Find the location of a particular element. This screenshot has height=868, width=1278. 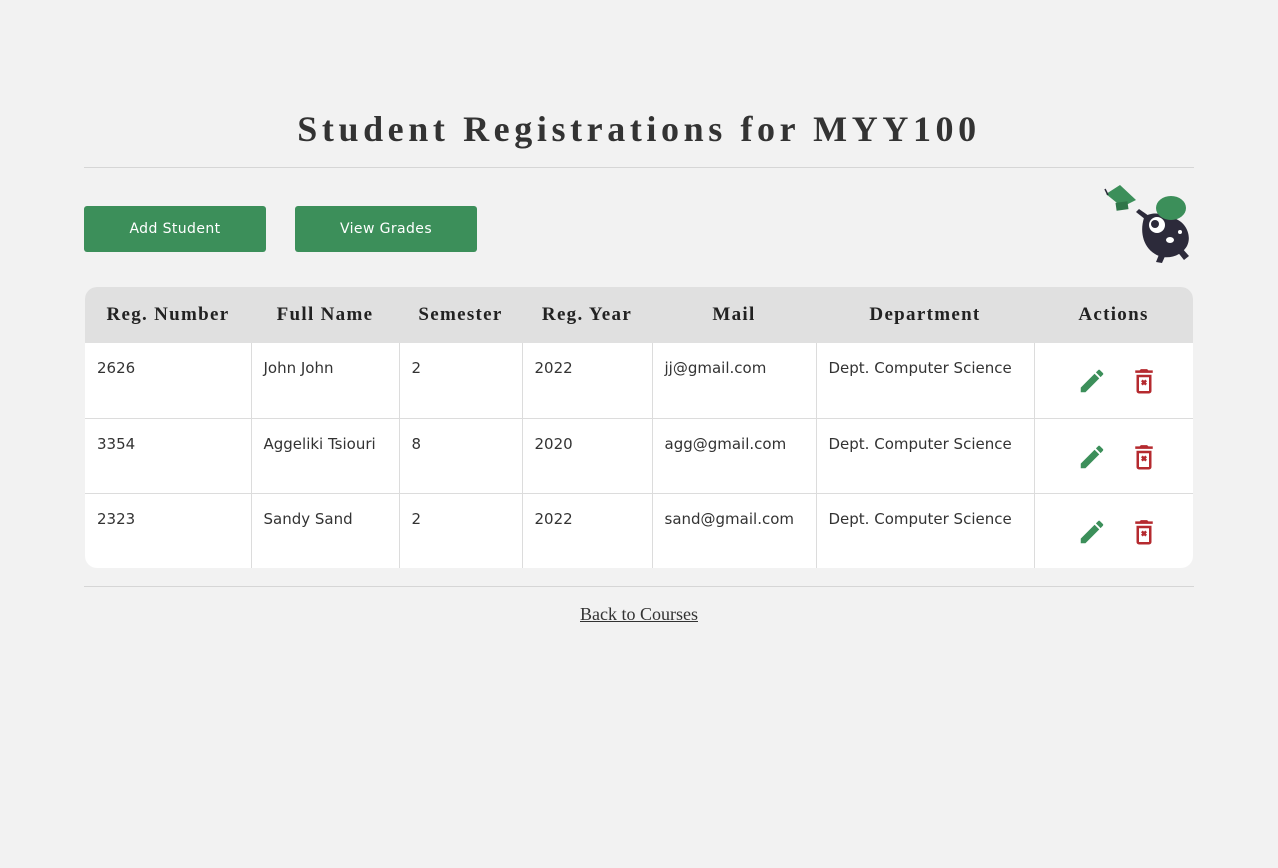

header-semester: Semester is located at coordinates (460, 314).